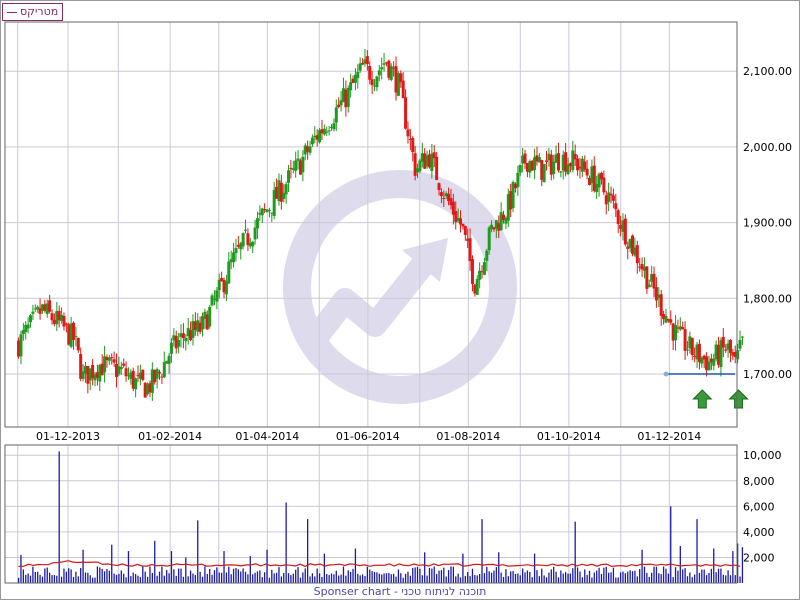 The height and width of the screenshot is (600, 800). I want to click on date-tick-label: 01-06-2014, so click(368, 436).